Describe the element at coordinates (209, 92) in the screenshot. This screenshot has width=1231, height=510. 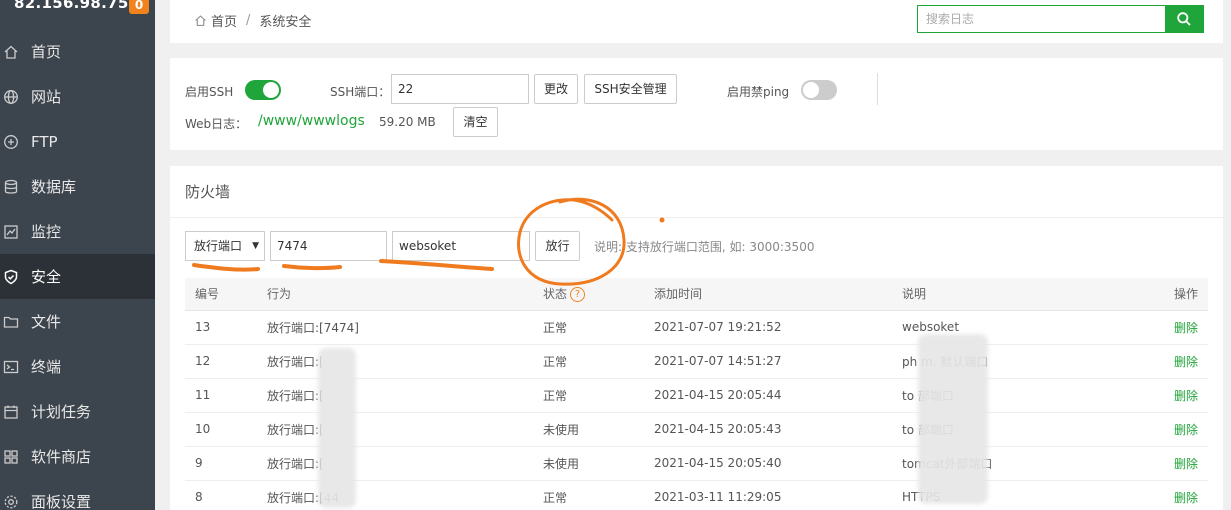
I see `ssh-enable-label: 启用SSH` at that location.